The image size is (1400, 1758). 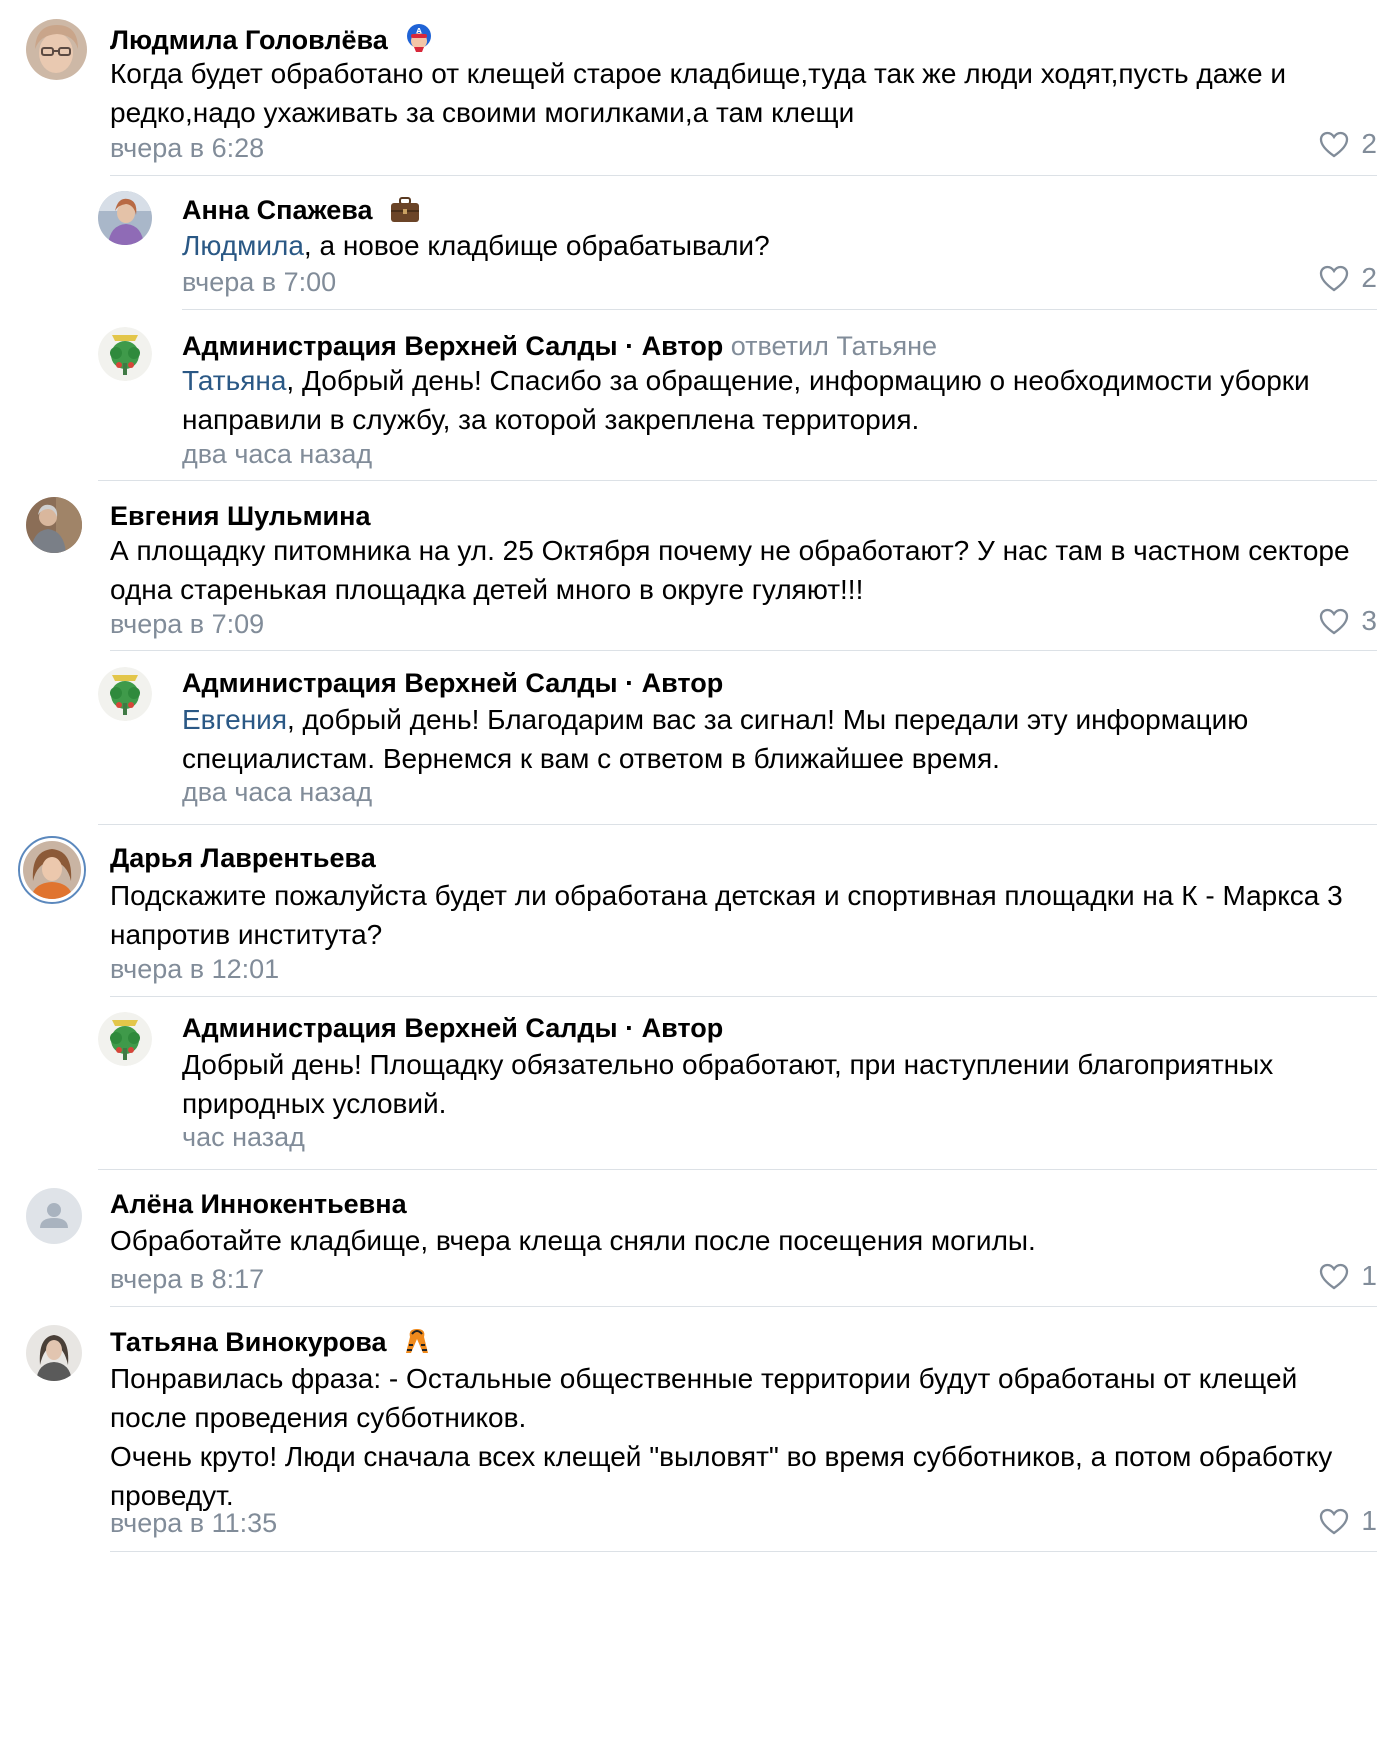 What do you see at coordinates (834, 346) in the screenshot?
I see `reply-to-label: ответил Татьяне` at bounding box center [834, 346].